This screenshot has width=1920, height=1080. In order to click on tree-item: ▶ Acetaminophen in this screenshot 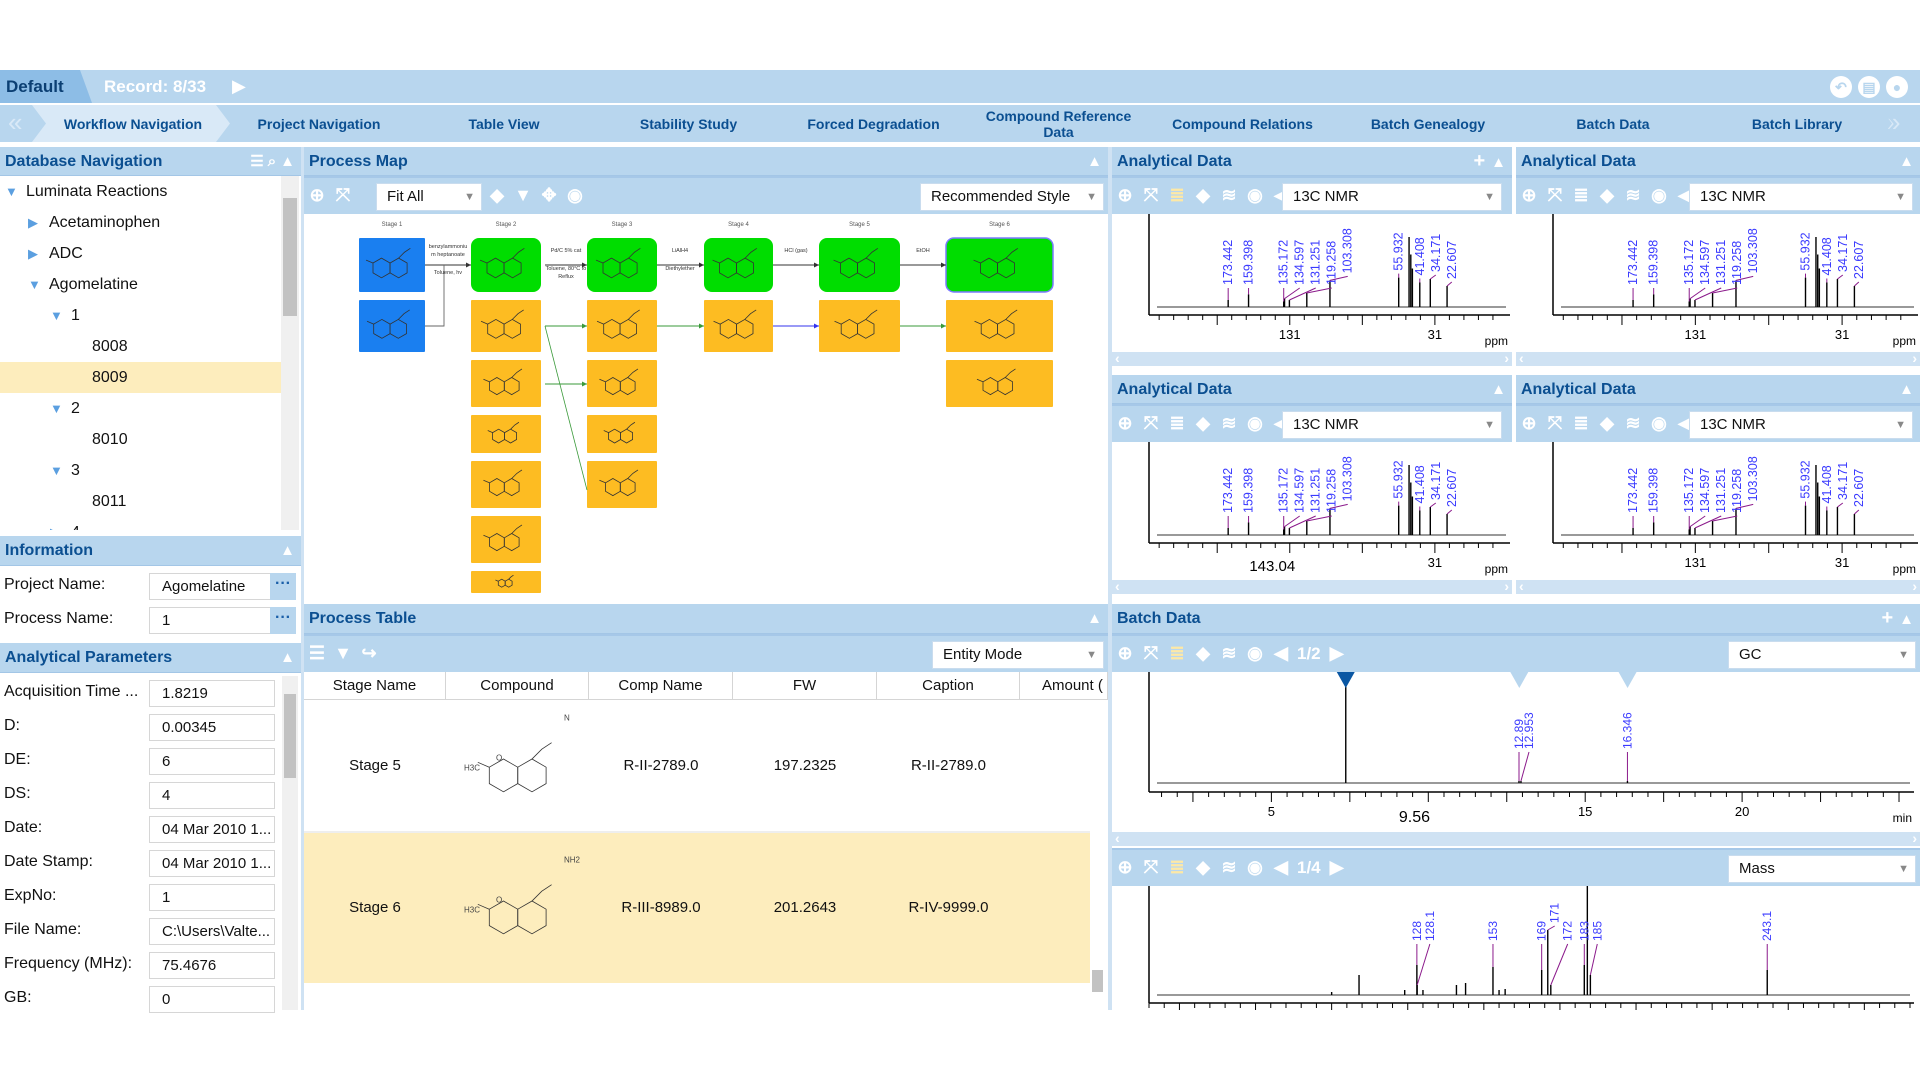, I will do `click(140, 222)`.